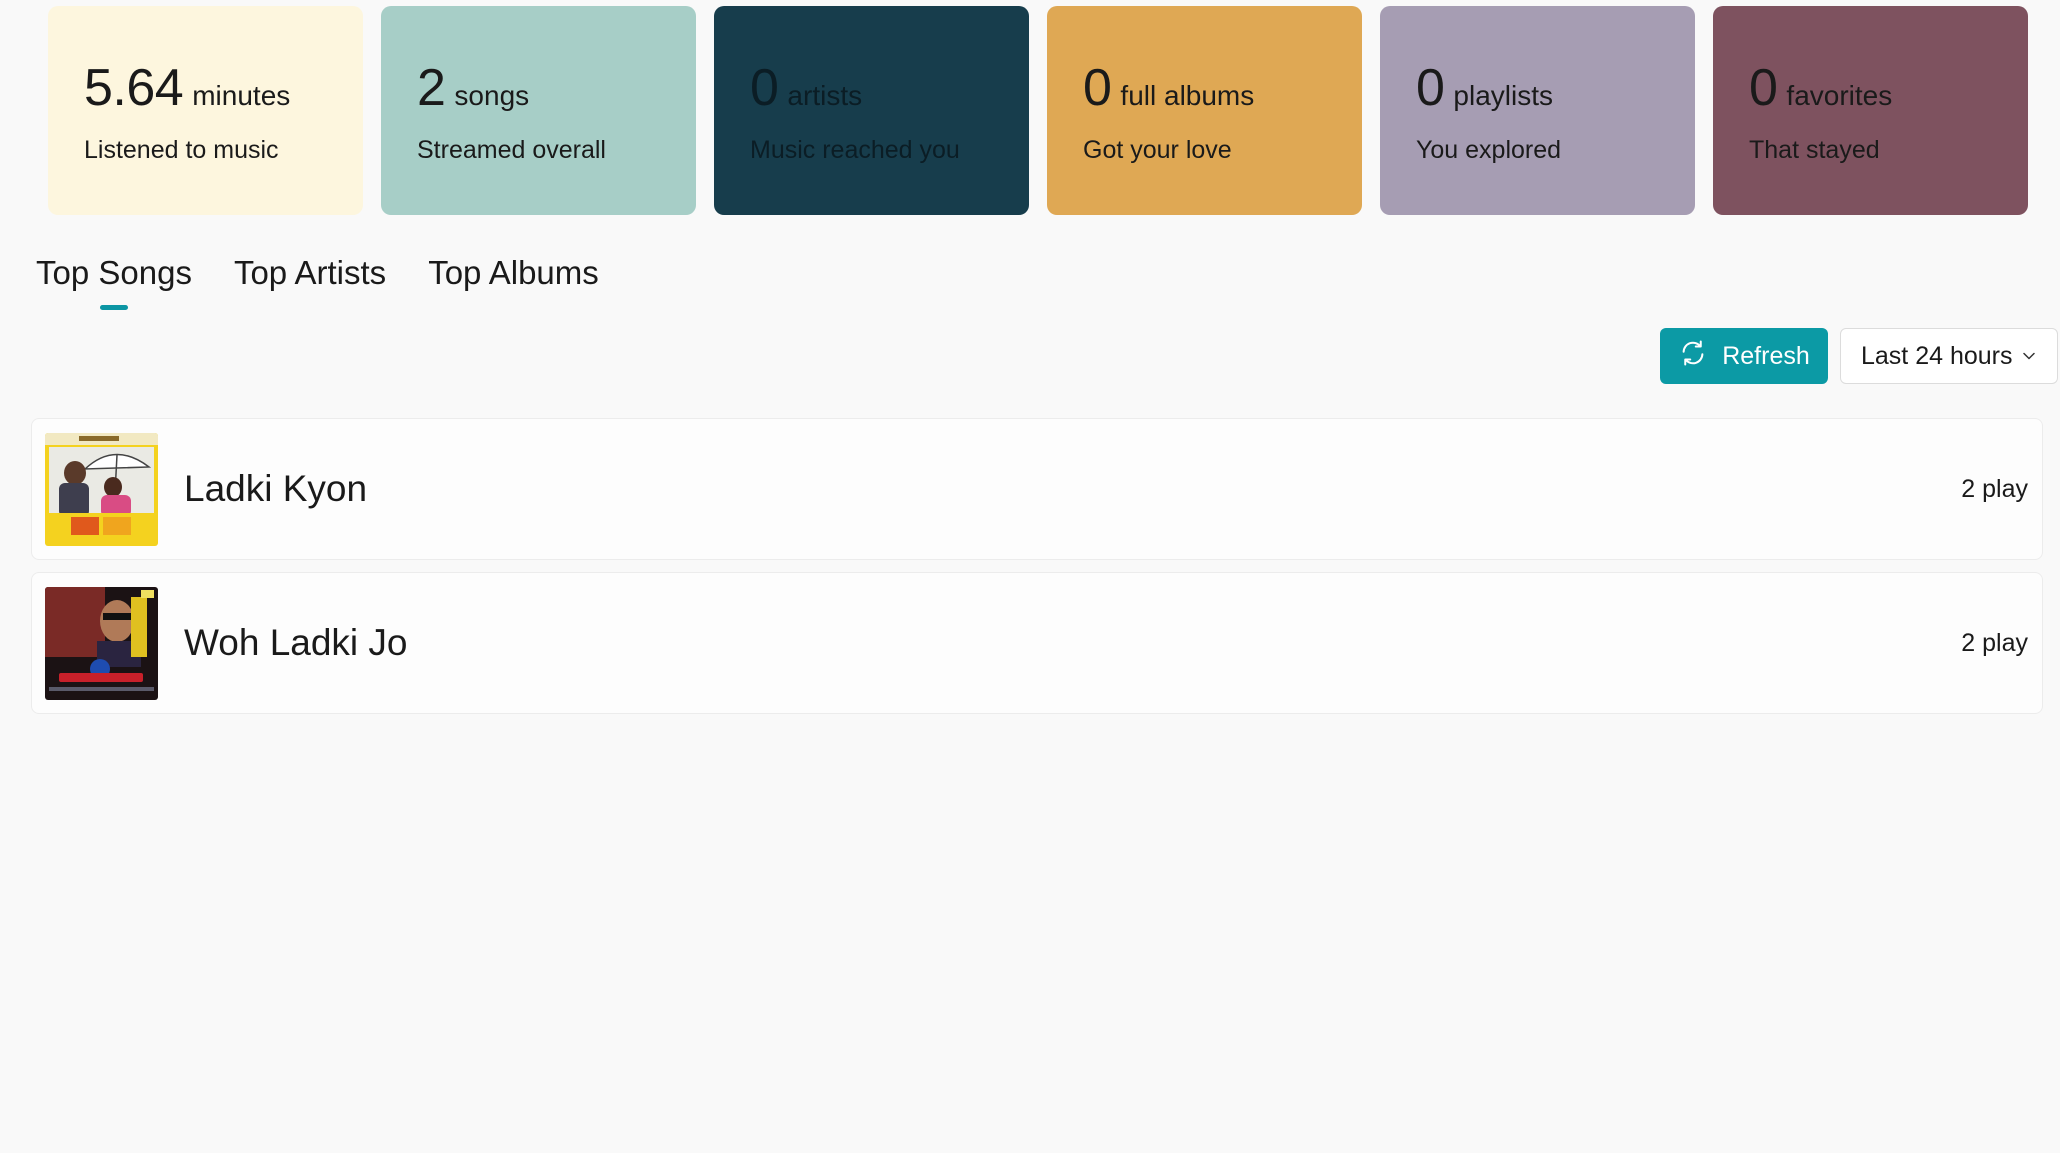  What do you see at coordinates (241, 95) in the screenshot?
I see `stat-unit: minutes` at bounding box center [241, 95].